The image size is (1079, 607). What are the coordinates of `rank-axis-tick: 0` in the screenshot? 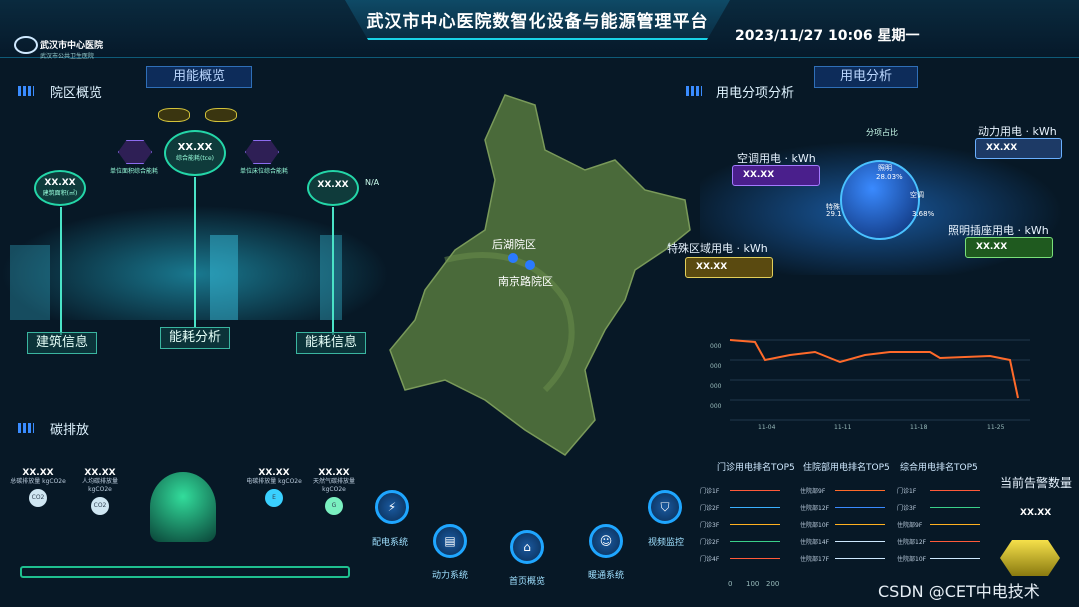 It's located at (730, 584).